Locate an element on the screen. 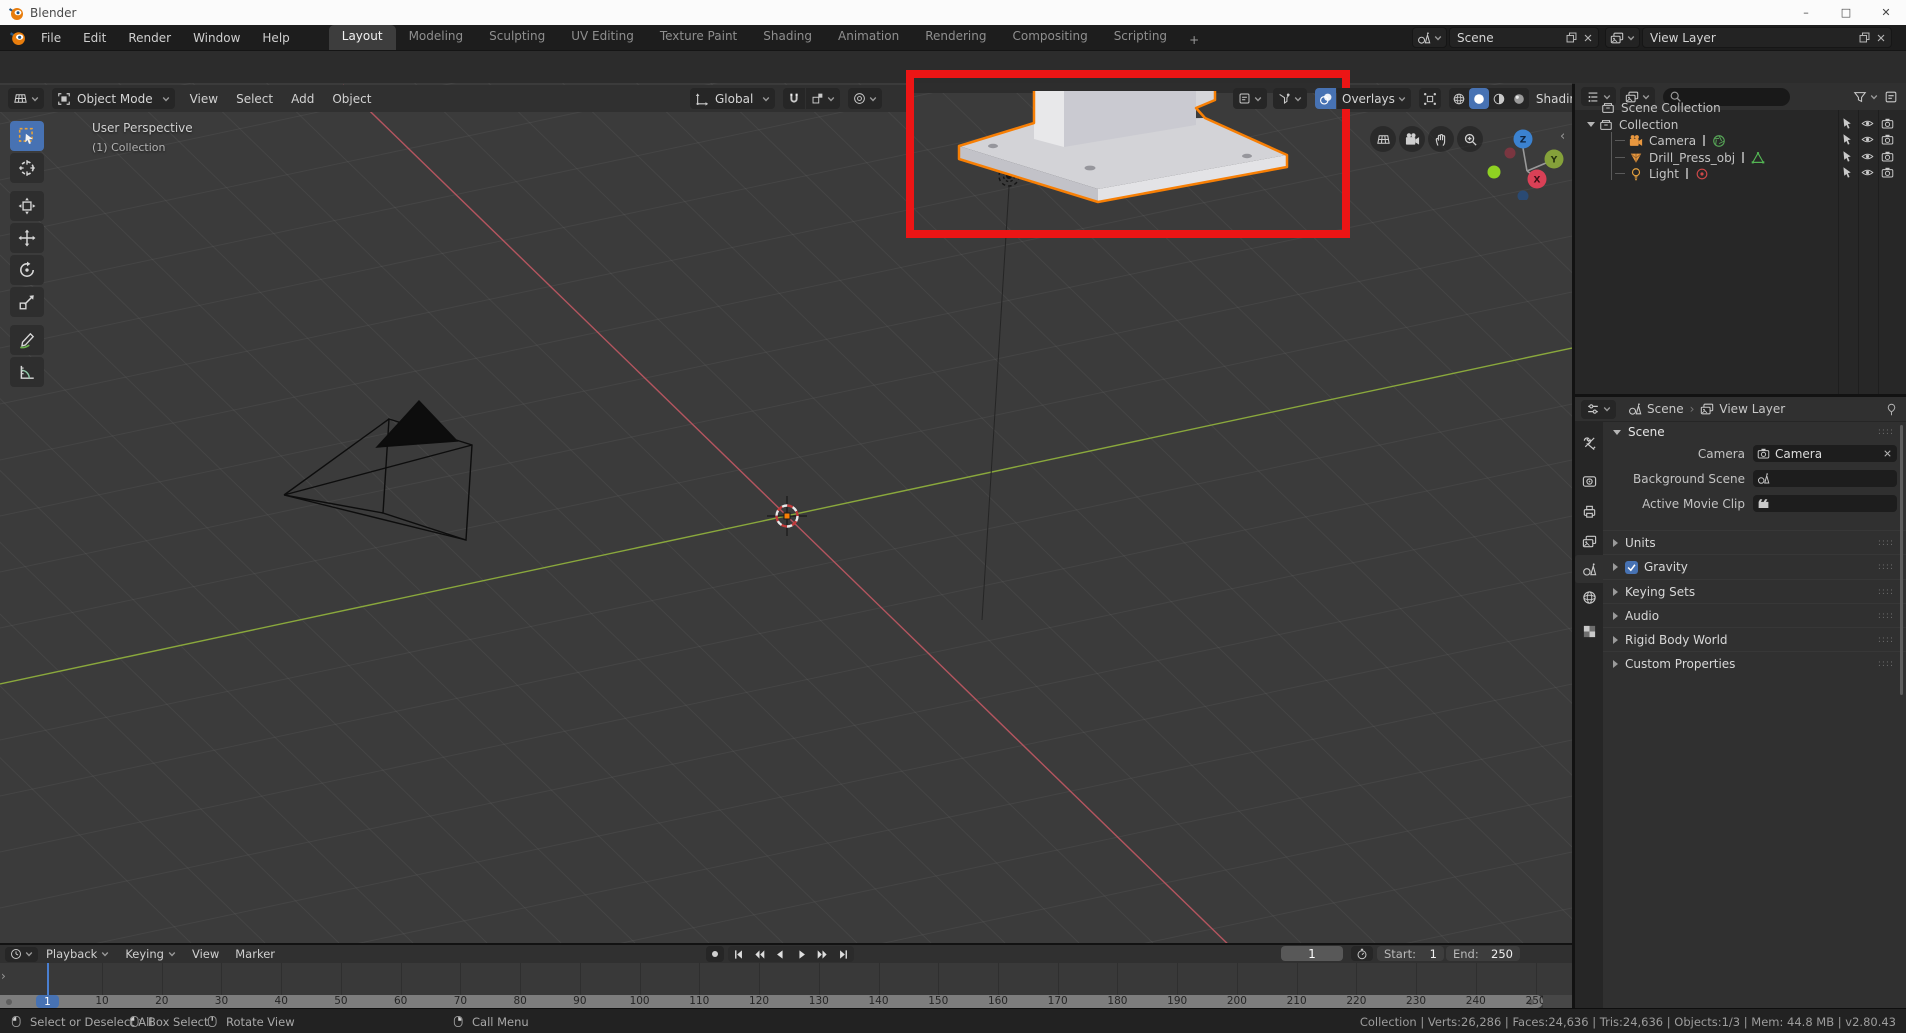 This screenshot has height=1033, width=1906. tab-layout: Layout is located at coordinates (362, 37).